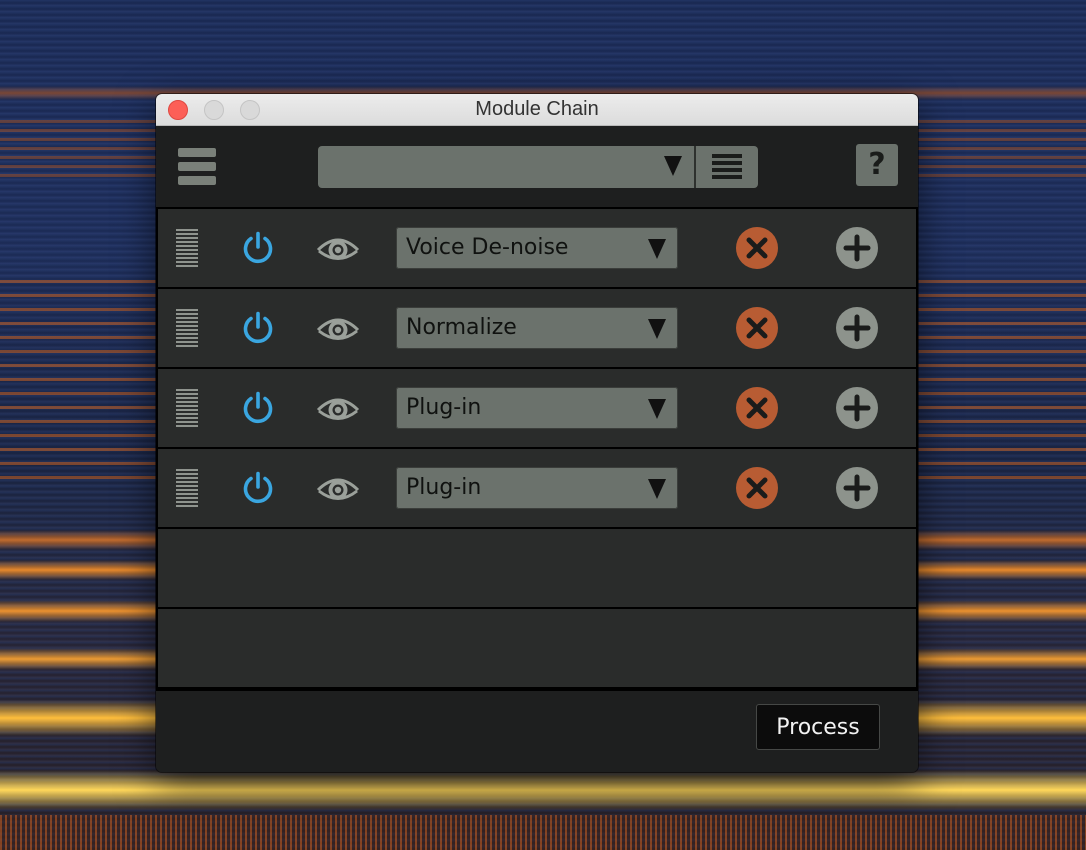  Describe the element at coordinates (727, 167) in the screenshot. I see `preset-list-icon` at that location.